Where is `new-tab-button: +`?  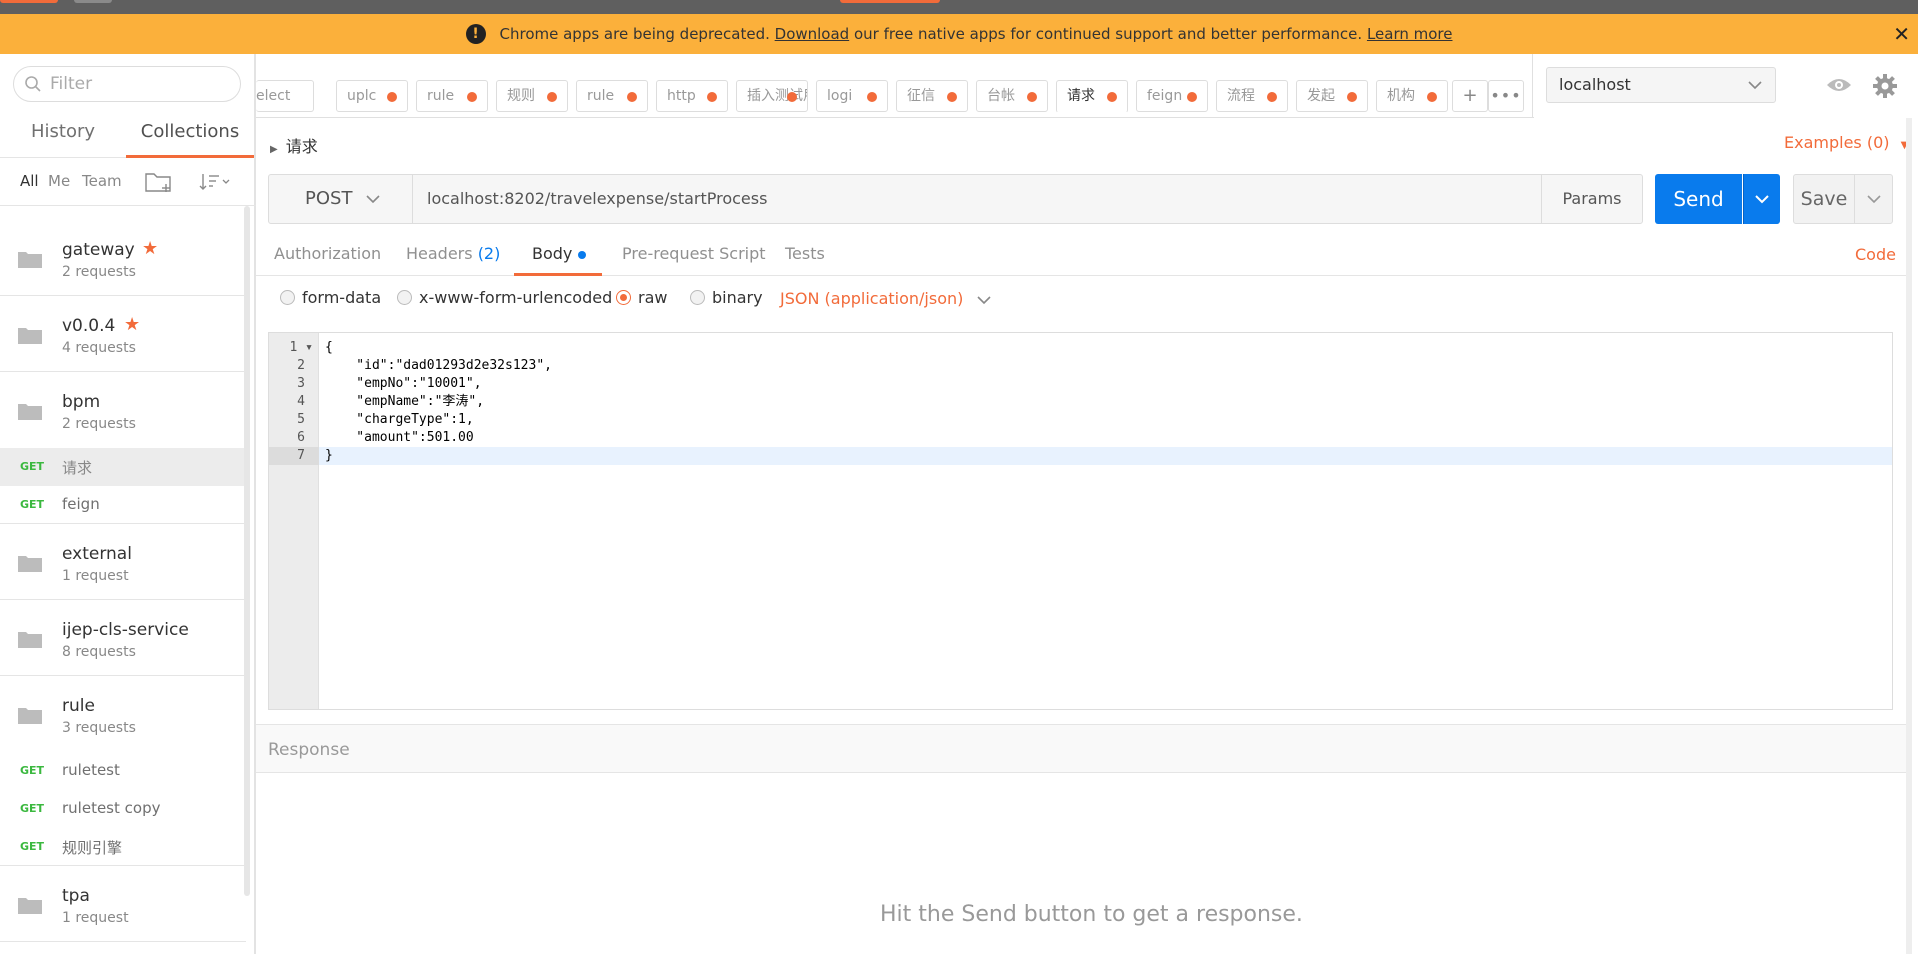 new-tab-button: + is located at coordinates (1470, 96).